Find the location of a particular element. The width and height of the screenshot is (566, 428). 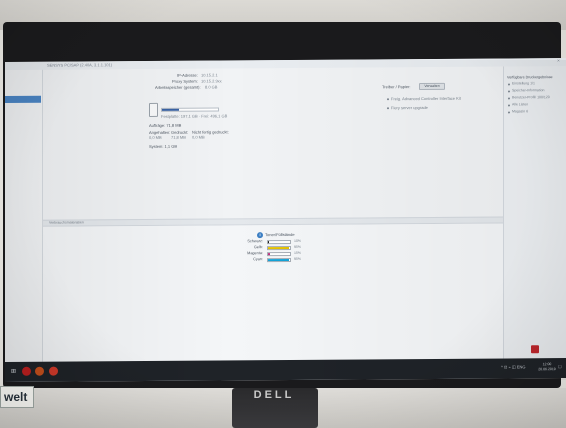

held-value: 0,0 MB is located at coordinates (155, 137).